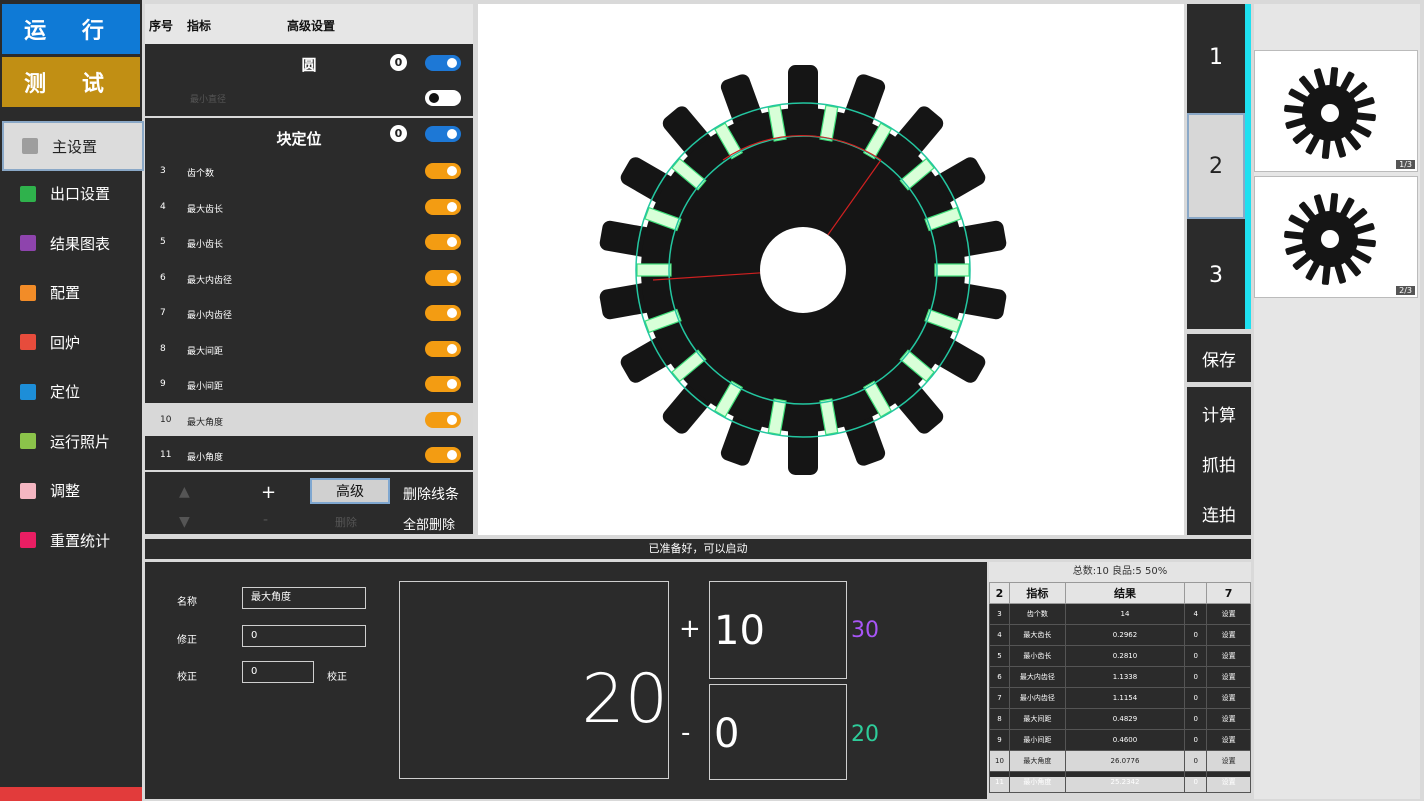 Image resolution: width=1424 pixels, height=801 pixels. I want to click on sidebar-item-1: 主设置, so click(73, 146).